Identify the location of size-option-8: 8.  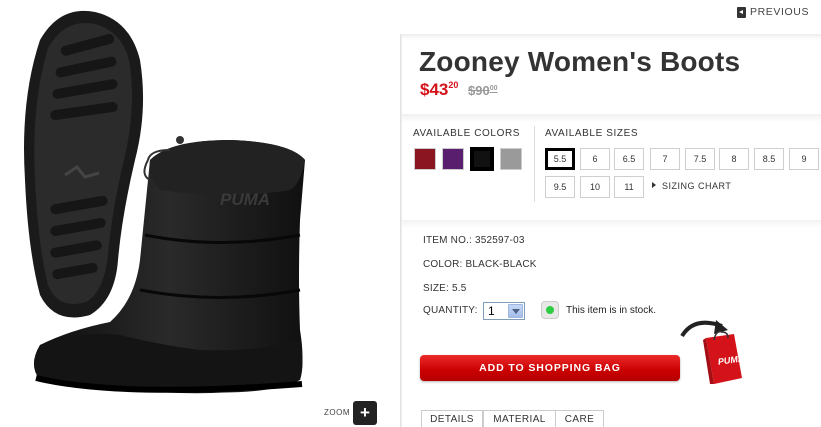
(734, 159).